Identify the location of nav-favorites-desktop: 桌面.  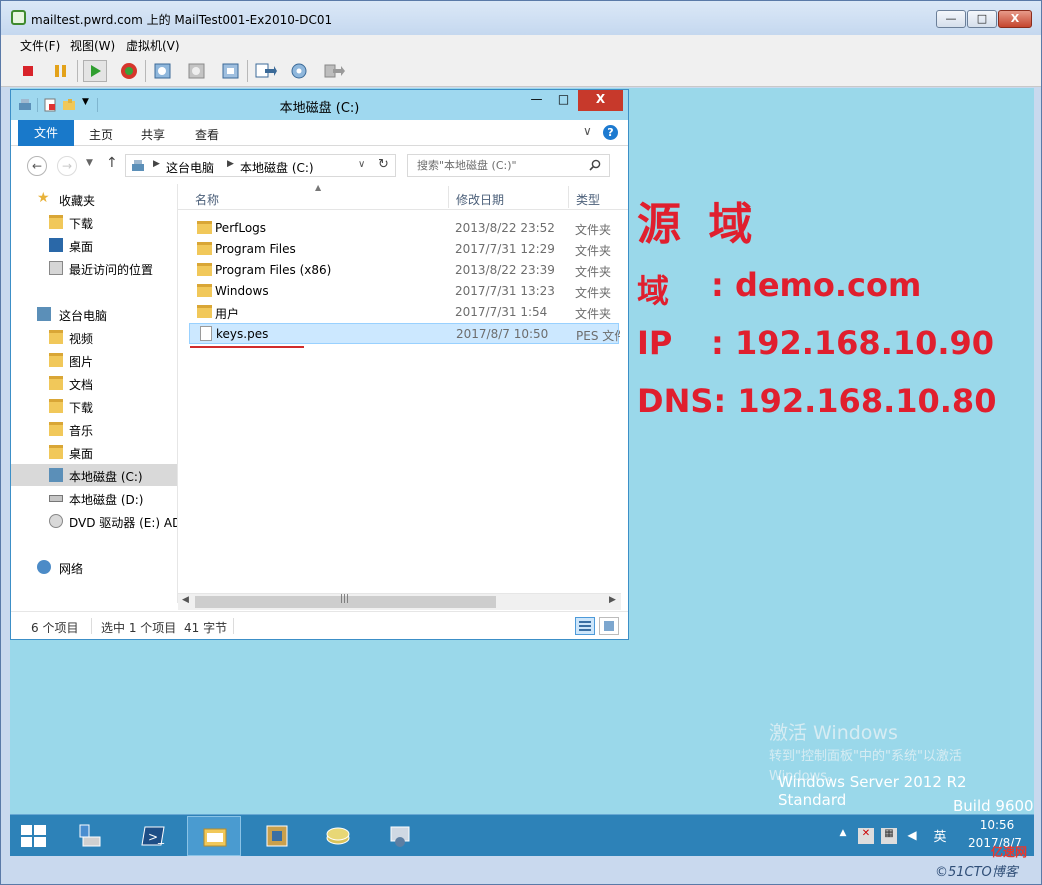
(94, 245).